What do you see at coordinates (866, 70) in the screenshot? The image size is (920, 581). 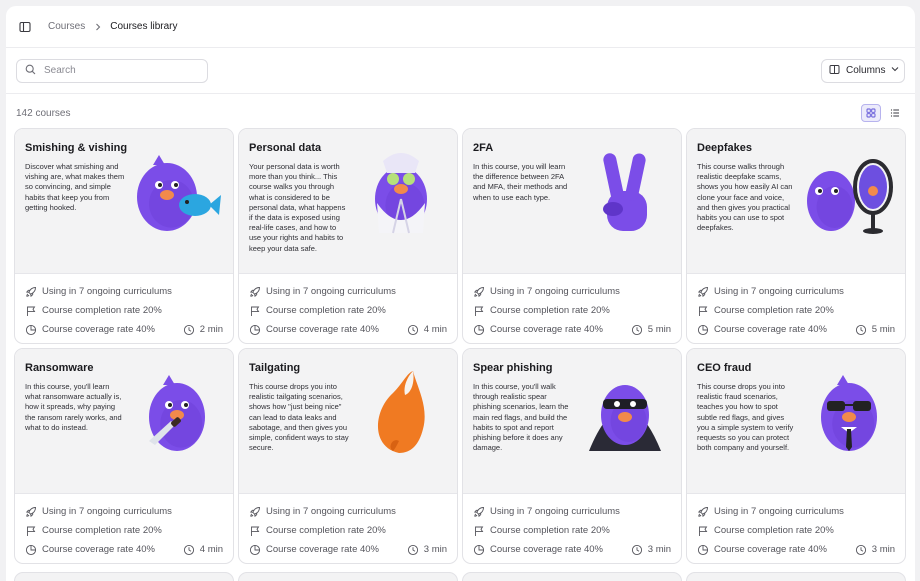 I see `columns-label: Columns` at bounding box center [866, 70].